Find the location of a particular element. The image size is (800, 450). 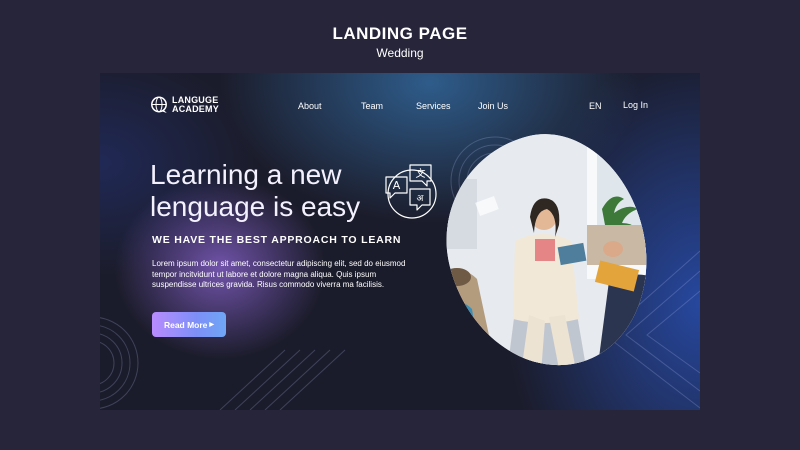

svg-text: अ is located at coordinates (421, 199).